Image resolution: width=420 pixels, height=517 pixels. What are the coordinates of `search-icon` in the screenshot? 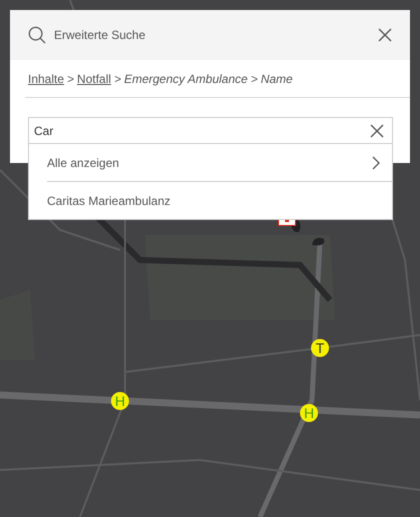 It's located at (37, 35).